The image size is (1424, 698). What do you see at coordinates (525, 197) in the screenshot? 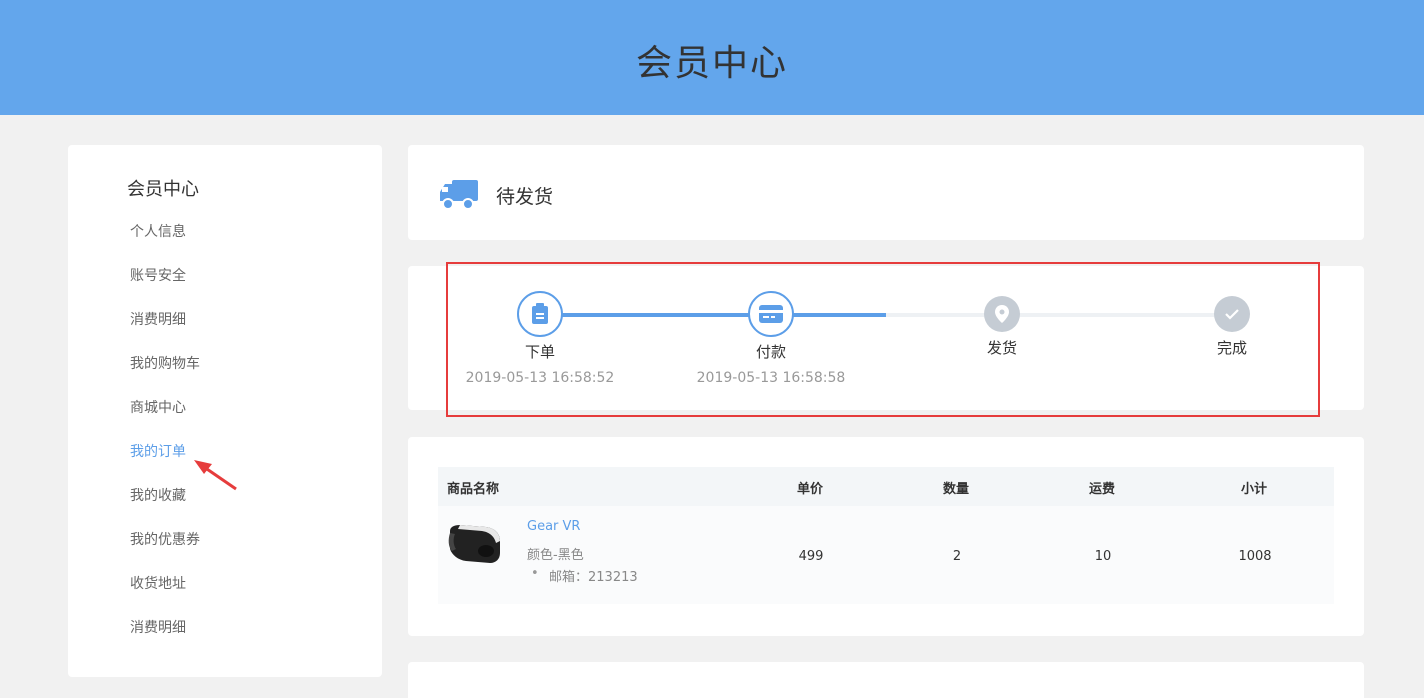
I see `order-status-label: 待发货` at bounding box center [525, 197].